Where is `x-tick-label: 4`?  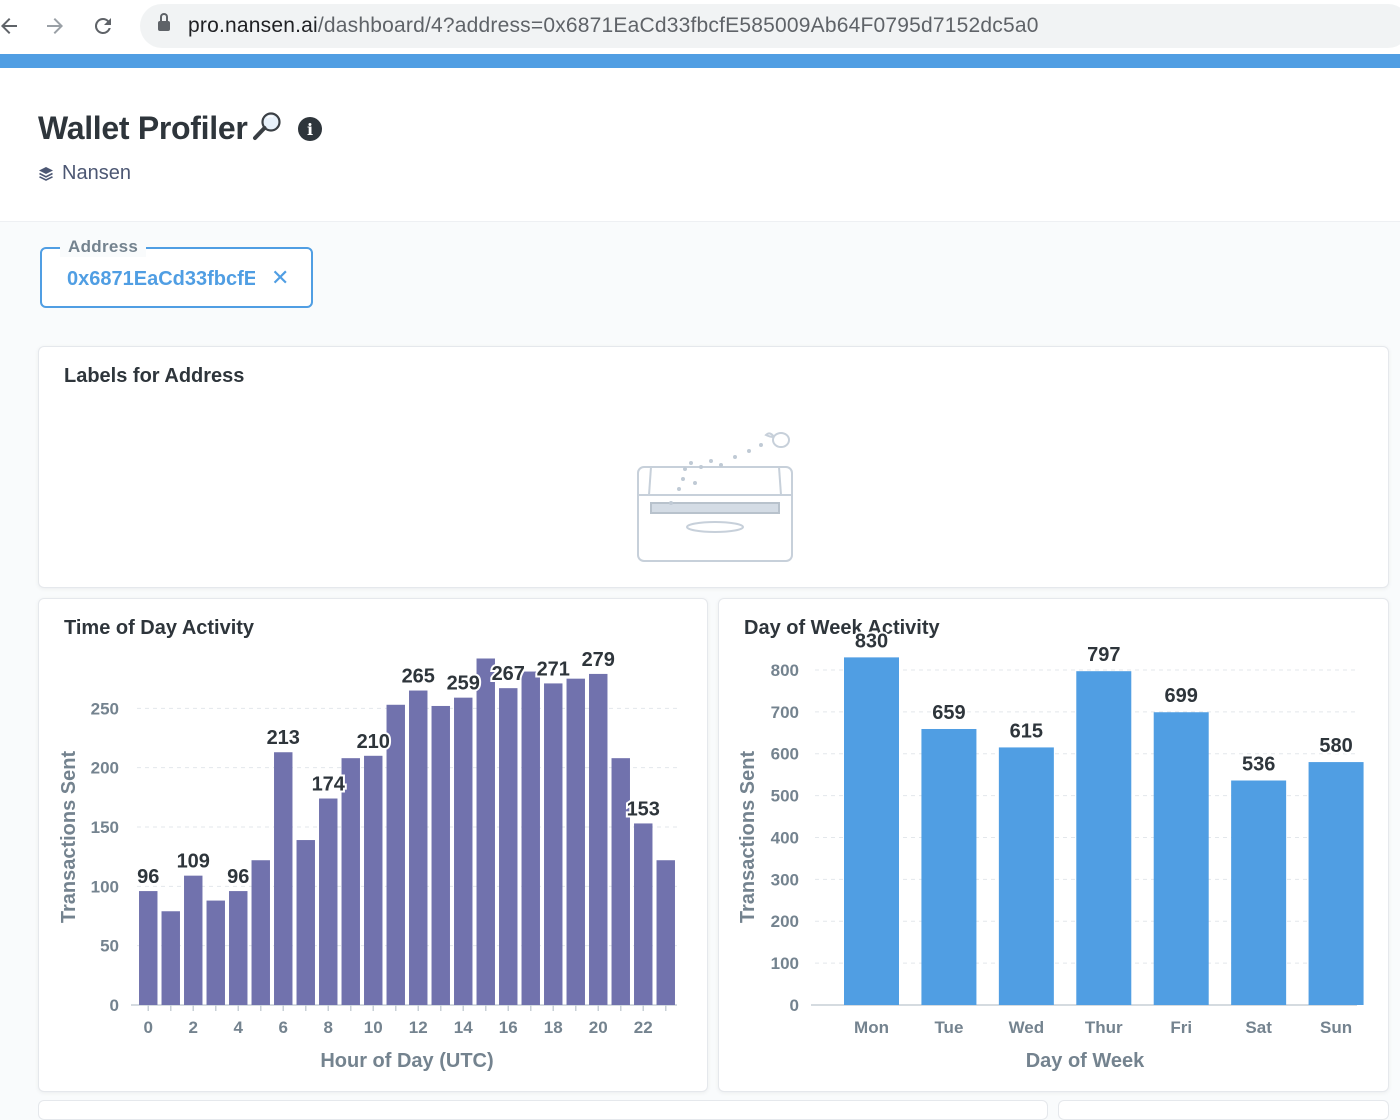
x-tick-label: 4 is located at coordinates (239, 1027).